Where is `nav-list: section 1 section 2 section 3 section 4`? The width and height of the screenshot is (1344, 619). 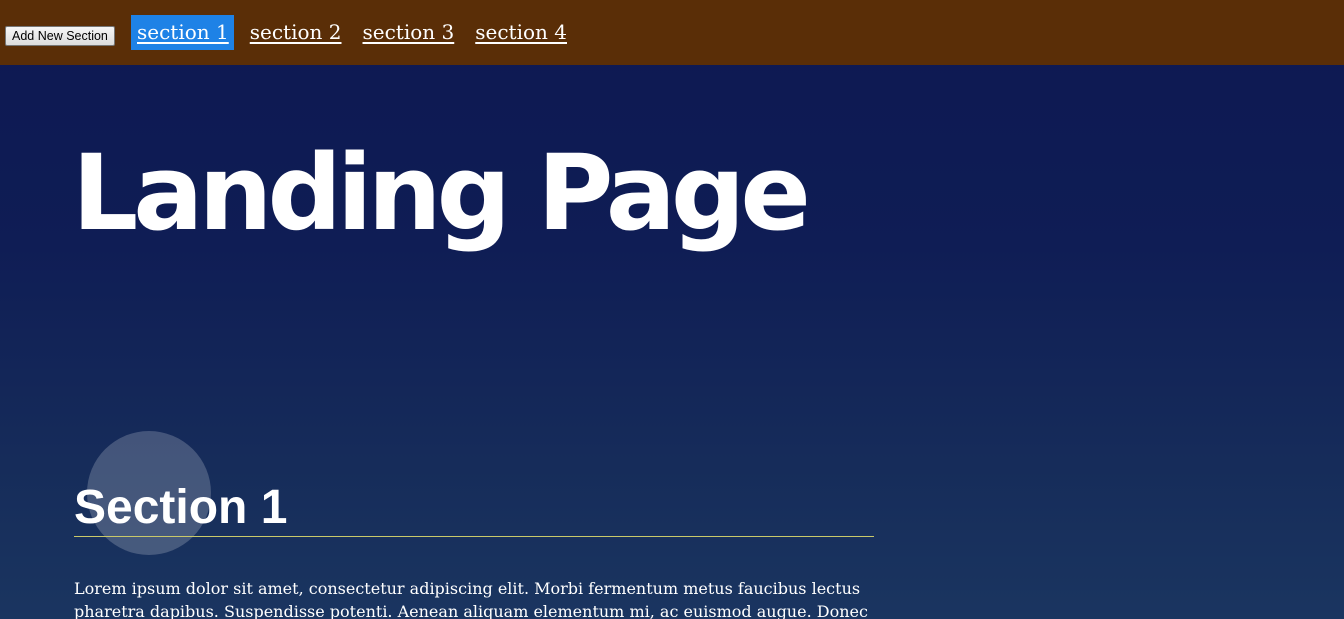 nav-list: section 1 section 2 section 3 section 4 is located at coordinates (356, 32).